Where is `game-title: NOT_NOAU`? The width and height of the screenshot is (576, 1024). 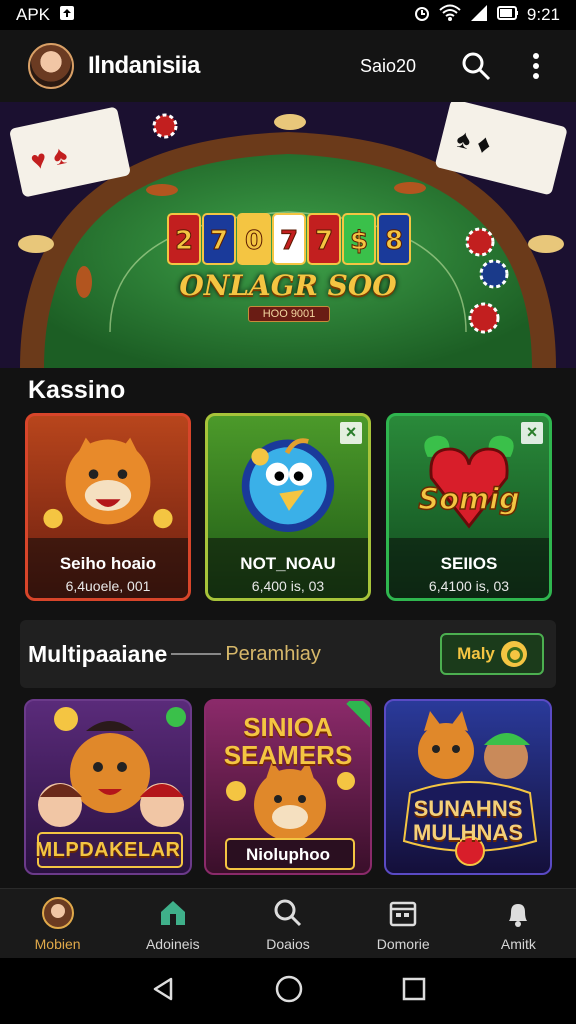 game-title: NOT_NOAU is located at coordinates (288, 563).